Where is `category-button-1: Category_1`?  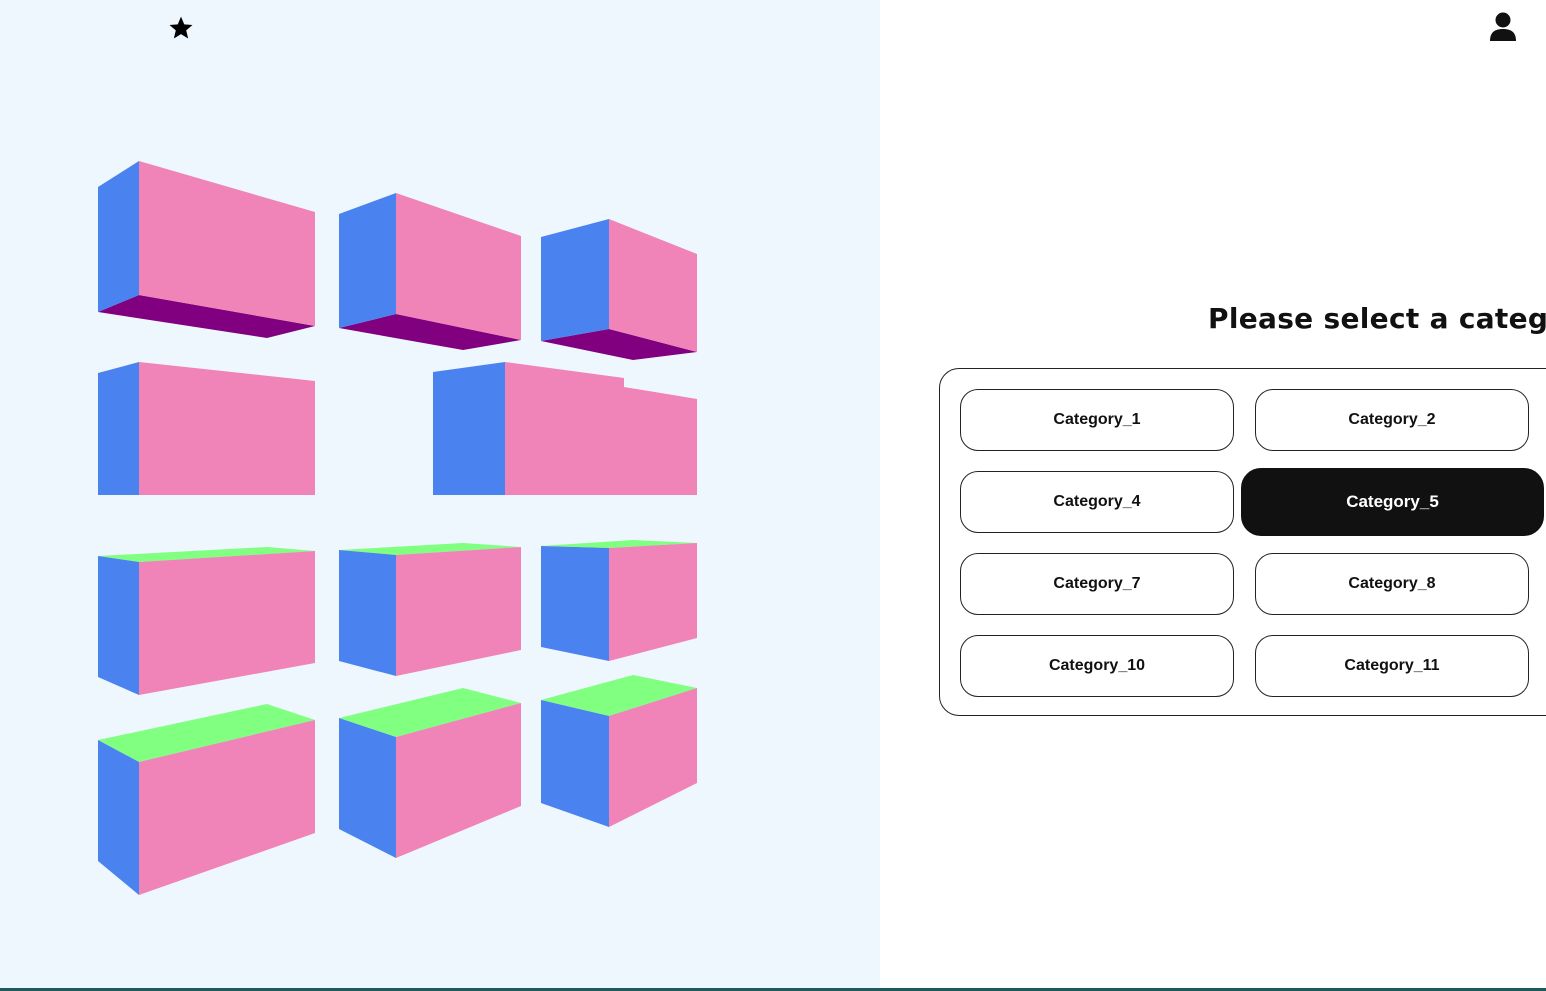
category-button-1: Category_1 is located at coordinates (1097, 420).